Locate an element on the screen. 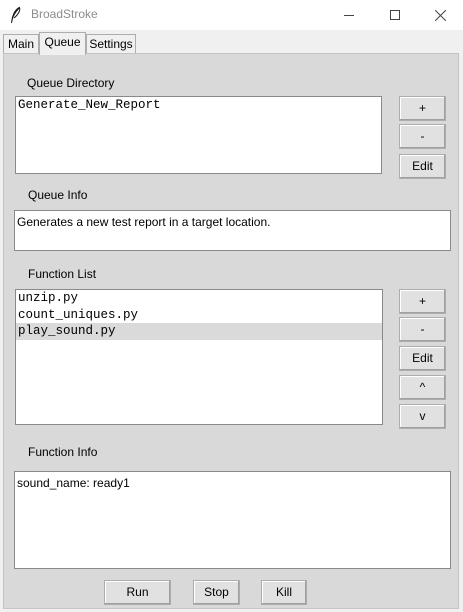 This screenshot has width=463, height=612. list-item: Generate_New_Report is located at coordinates (198, 105).